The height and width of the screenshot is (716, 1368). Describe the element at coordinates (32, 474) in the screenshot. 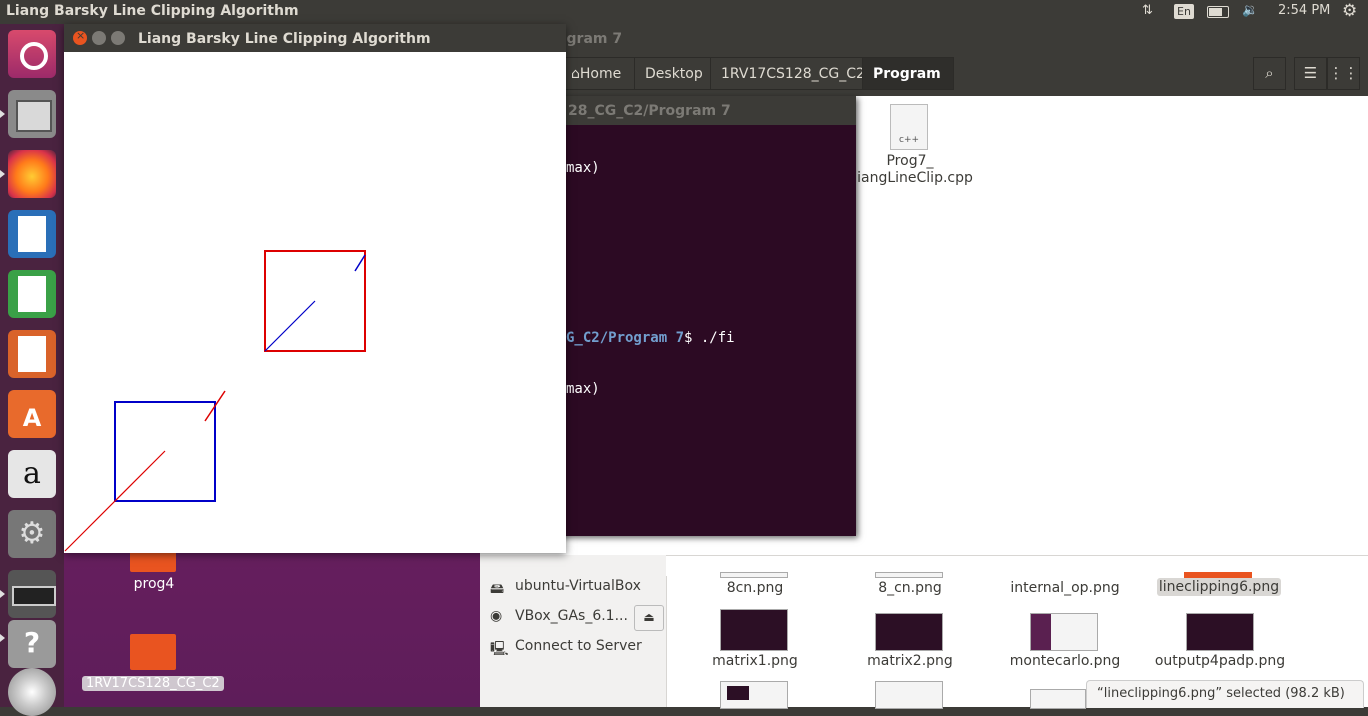

I see `amazon-icon: a` at that location.